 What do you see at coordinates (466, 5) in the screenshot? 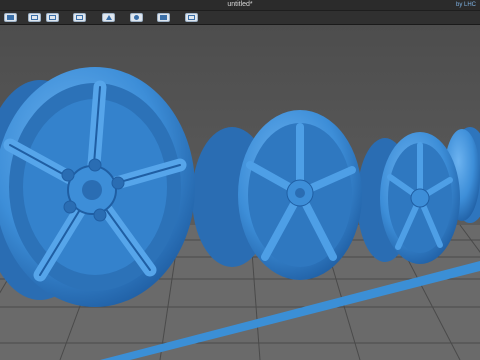
I see `author-link: by LHC` at bounding box center [466, 5].